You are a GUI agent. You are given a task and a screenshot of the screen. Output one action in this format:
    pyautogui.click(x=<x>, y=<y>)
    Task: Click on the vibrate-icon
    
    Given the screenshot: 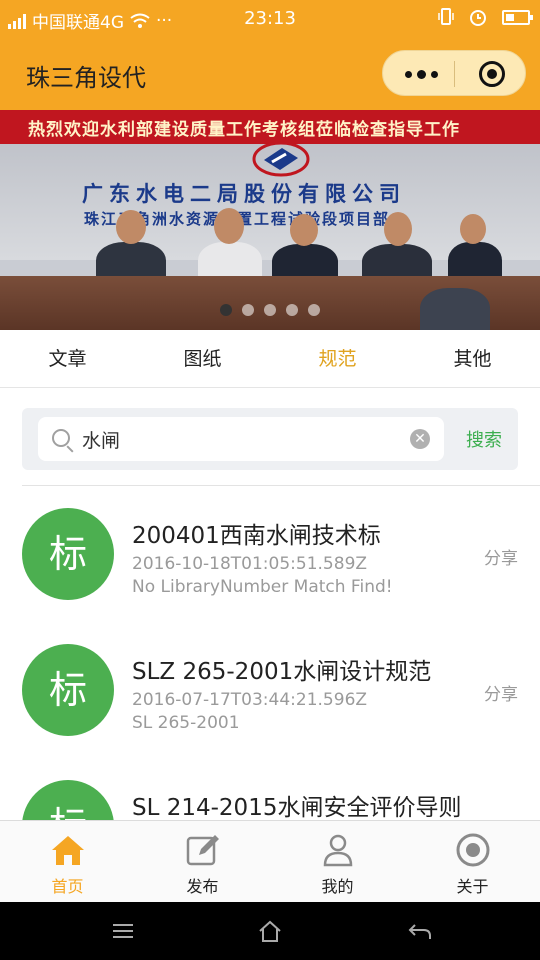 What is the action you would take?
    pyautogui.click(x=446, y=16)
    